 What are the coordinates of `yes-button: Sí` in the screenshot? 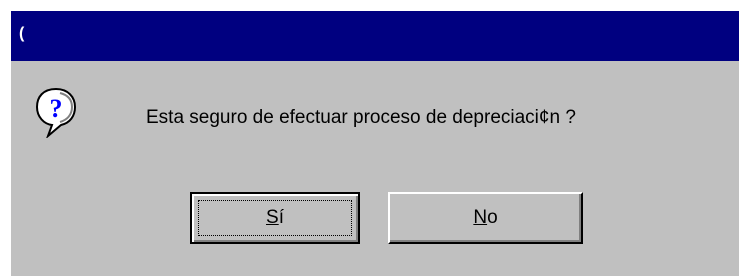 It's located at (275, 218).